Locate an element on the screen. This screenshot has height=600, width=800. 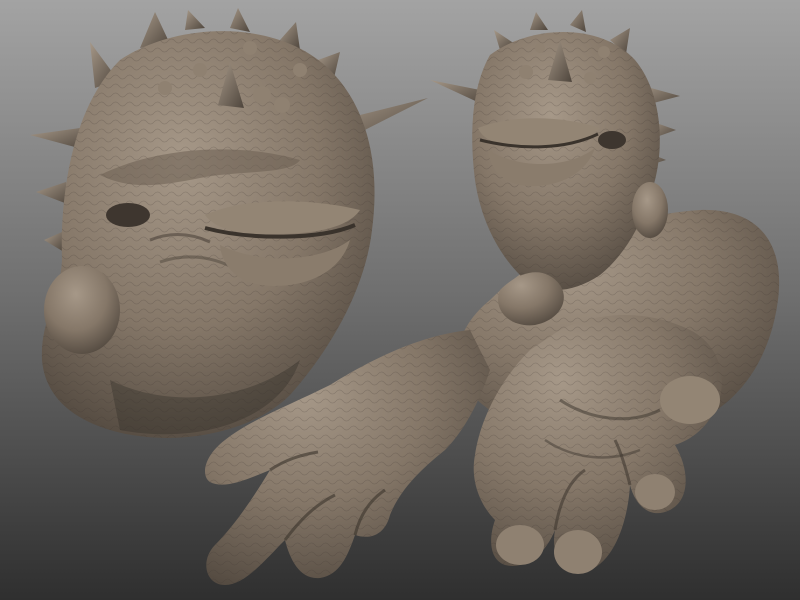
left-head-nose is located at coordinates (82, 310).